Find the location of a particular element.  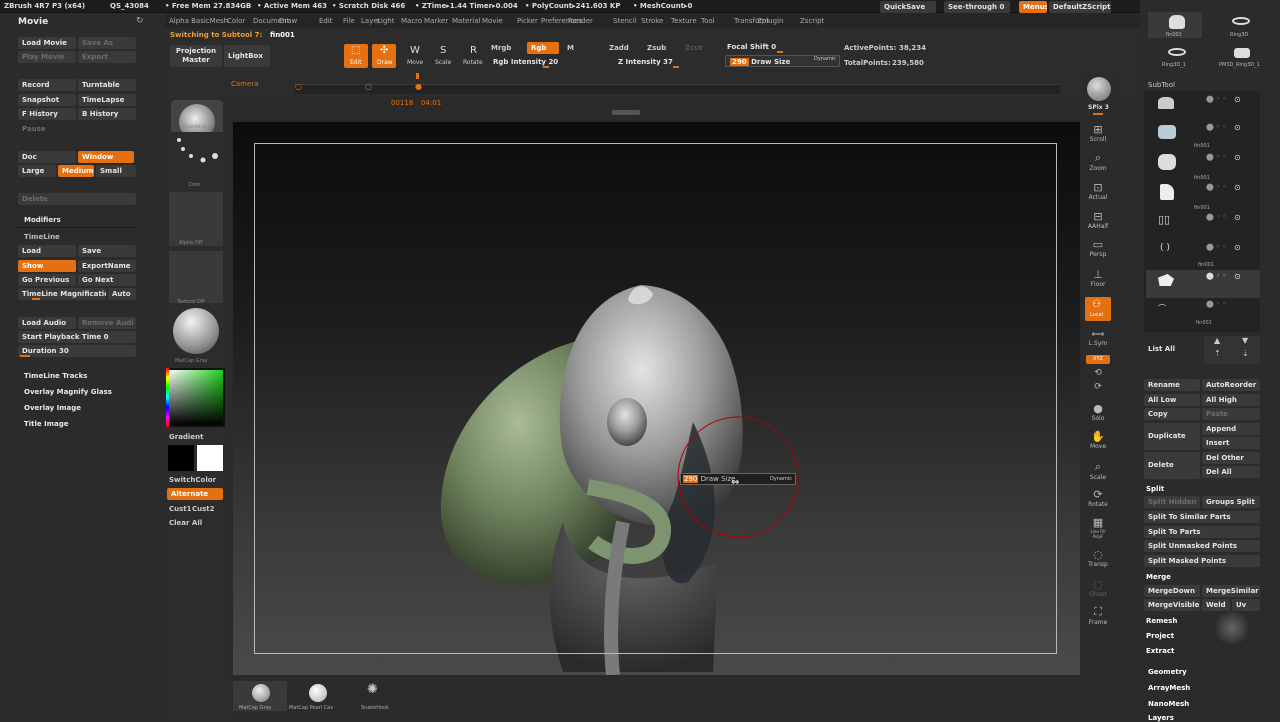

menu-material: Movie is located at coordinates (492, 21).